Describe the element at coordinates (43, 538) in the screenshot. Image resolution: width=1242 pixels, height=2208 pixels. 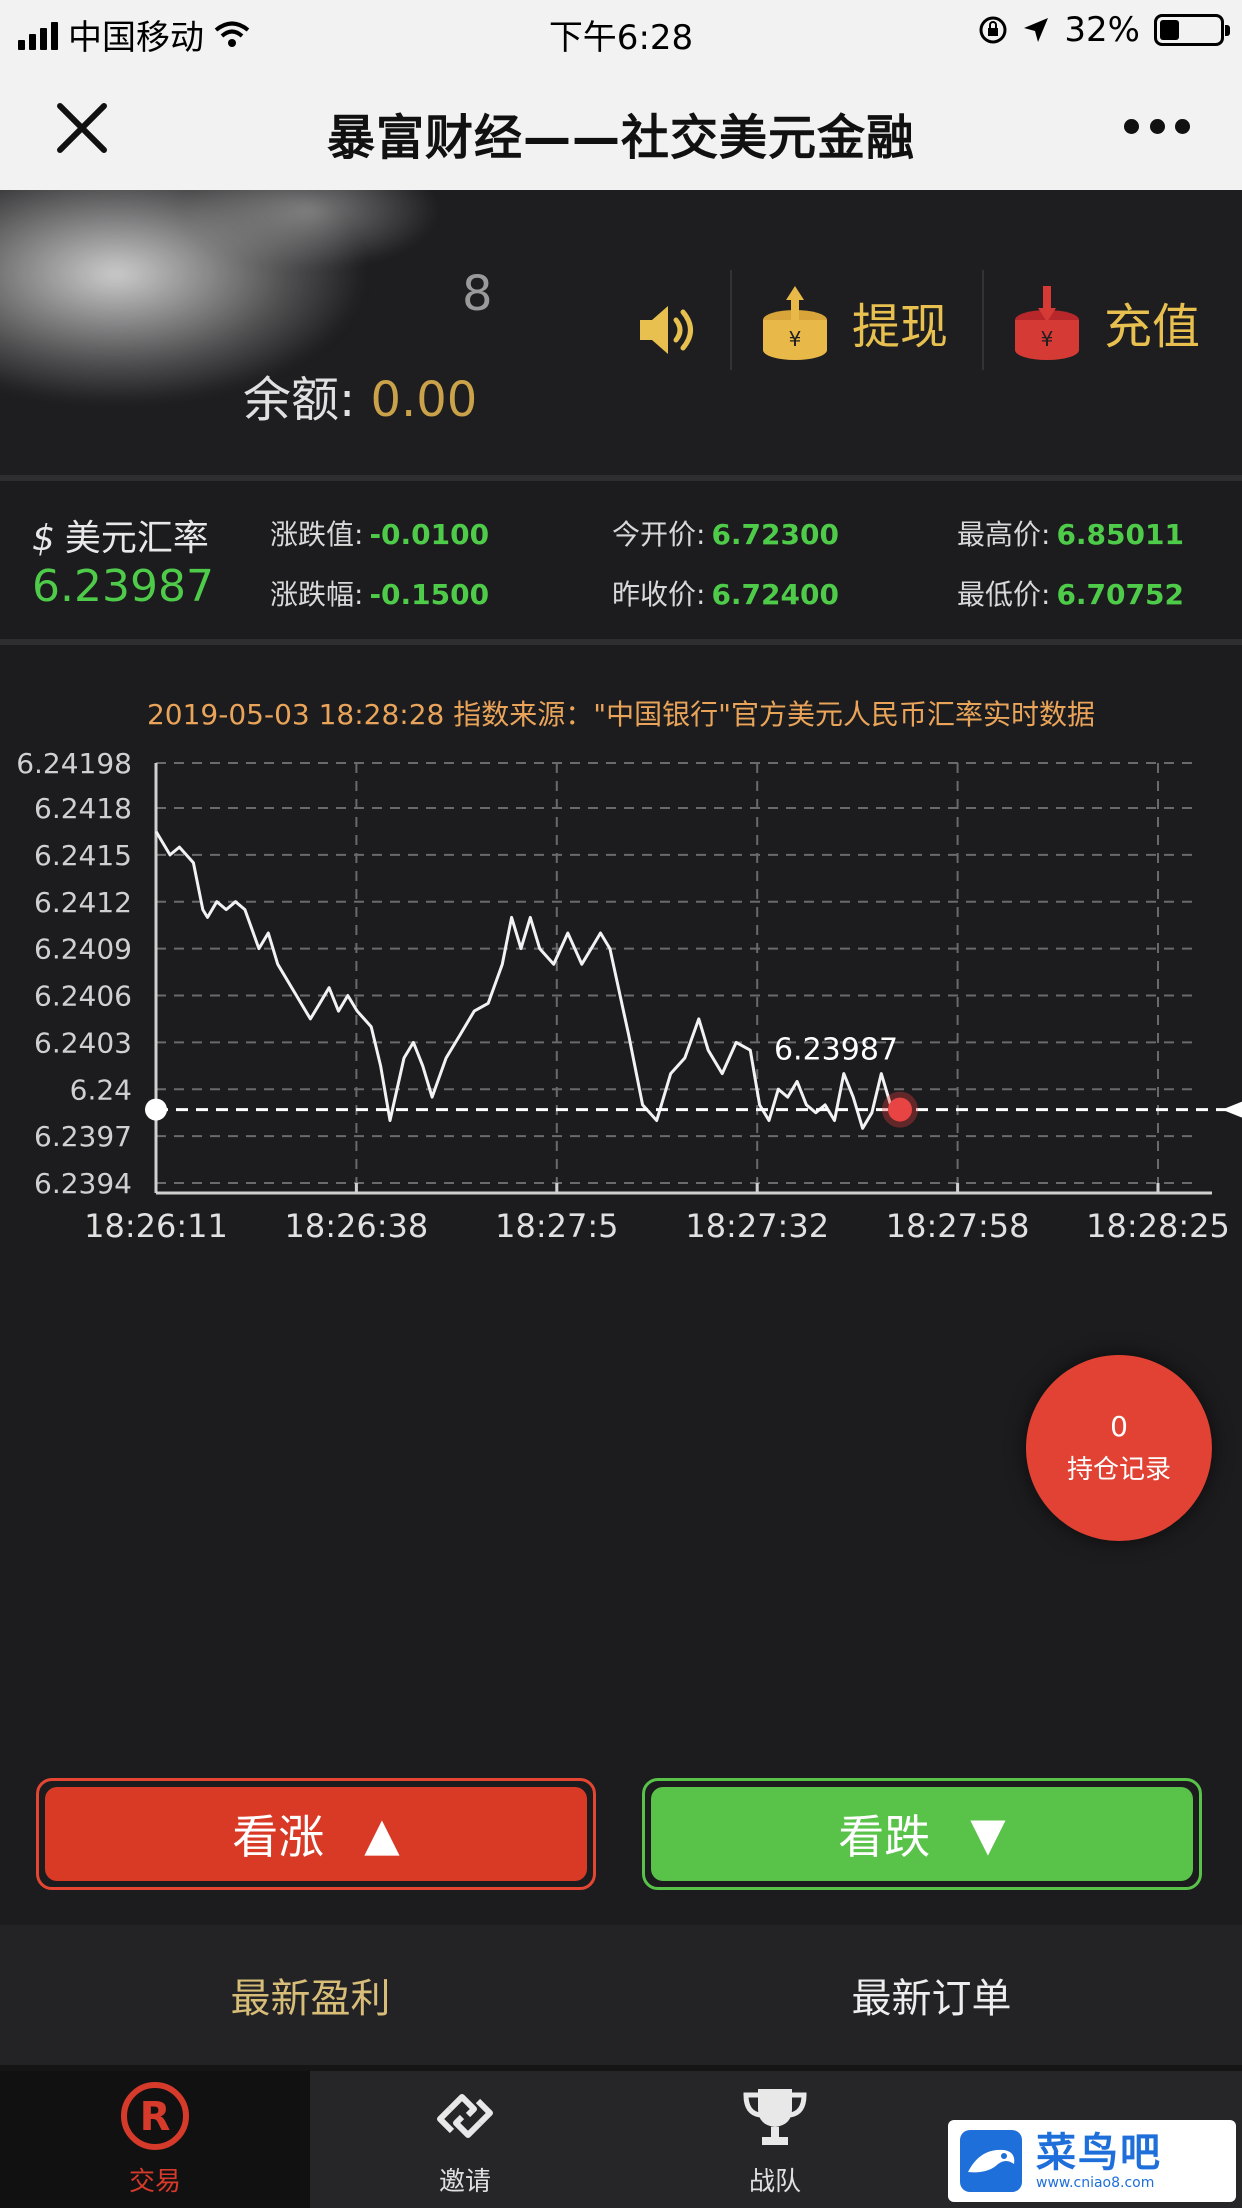
I see `currency-symbol: $` at that location.